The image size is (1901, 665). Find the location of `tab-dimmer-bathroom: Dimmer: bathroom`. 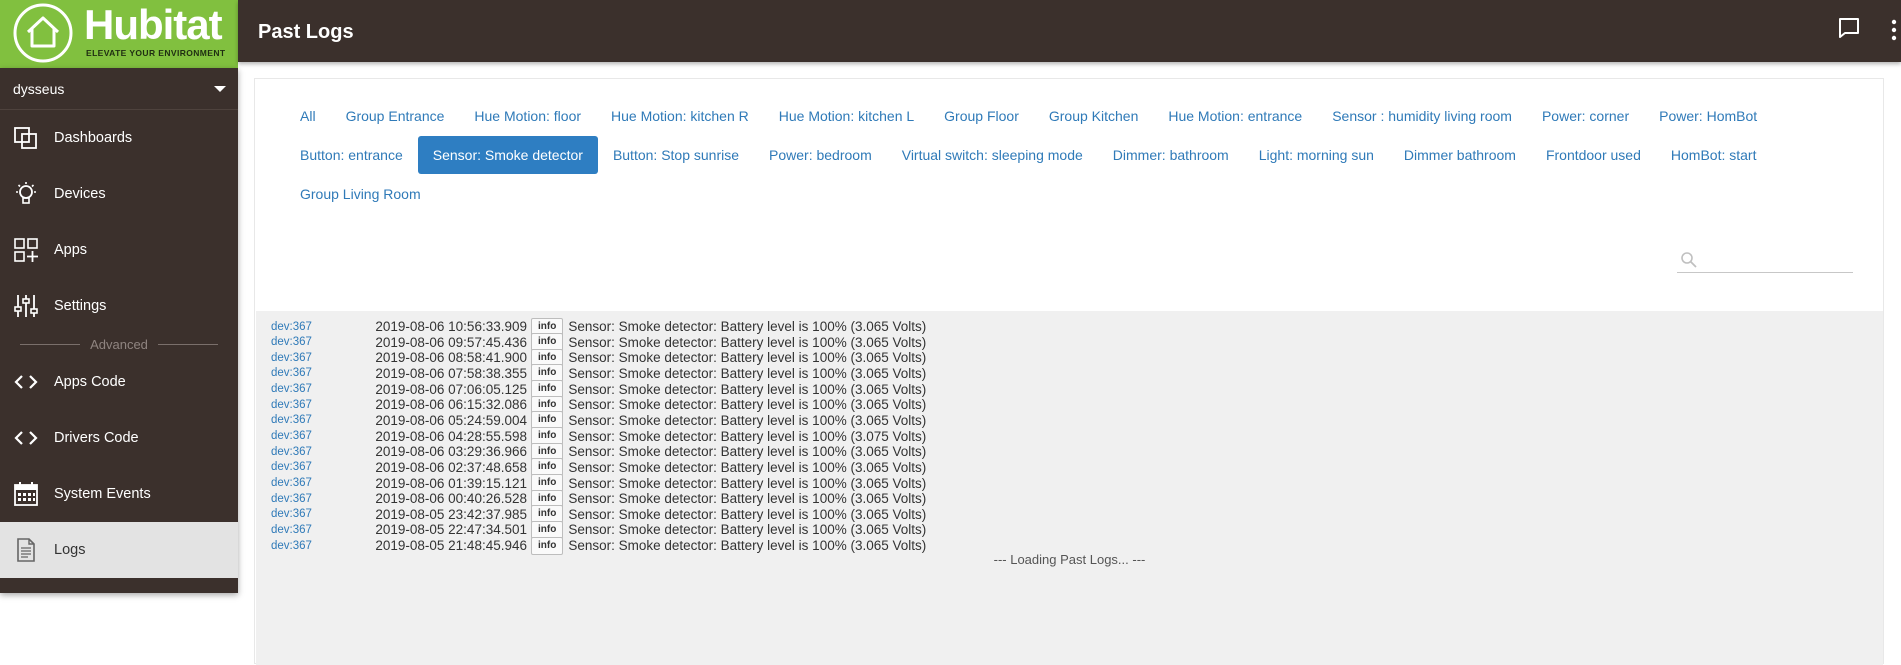

tab-dimmer-bathroom: Dimmer: bathroom is located at coordinates (1171, 155).